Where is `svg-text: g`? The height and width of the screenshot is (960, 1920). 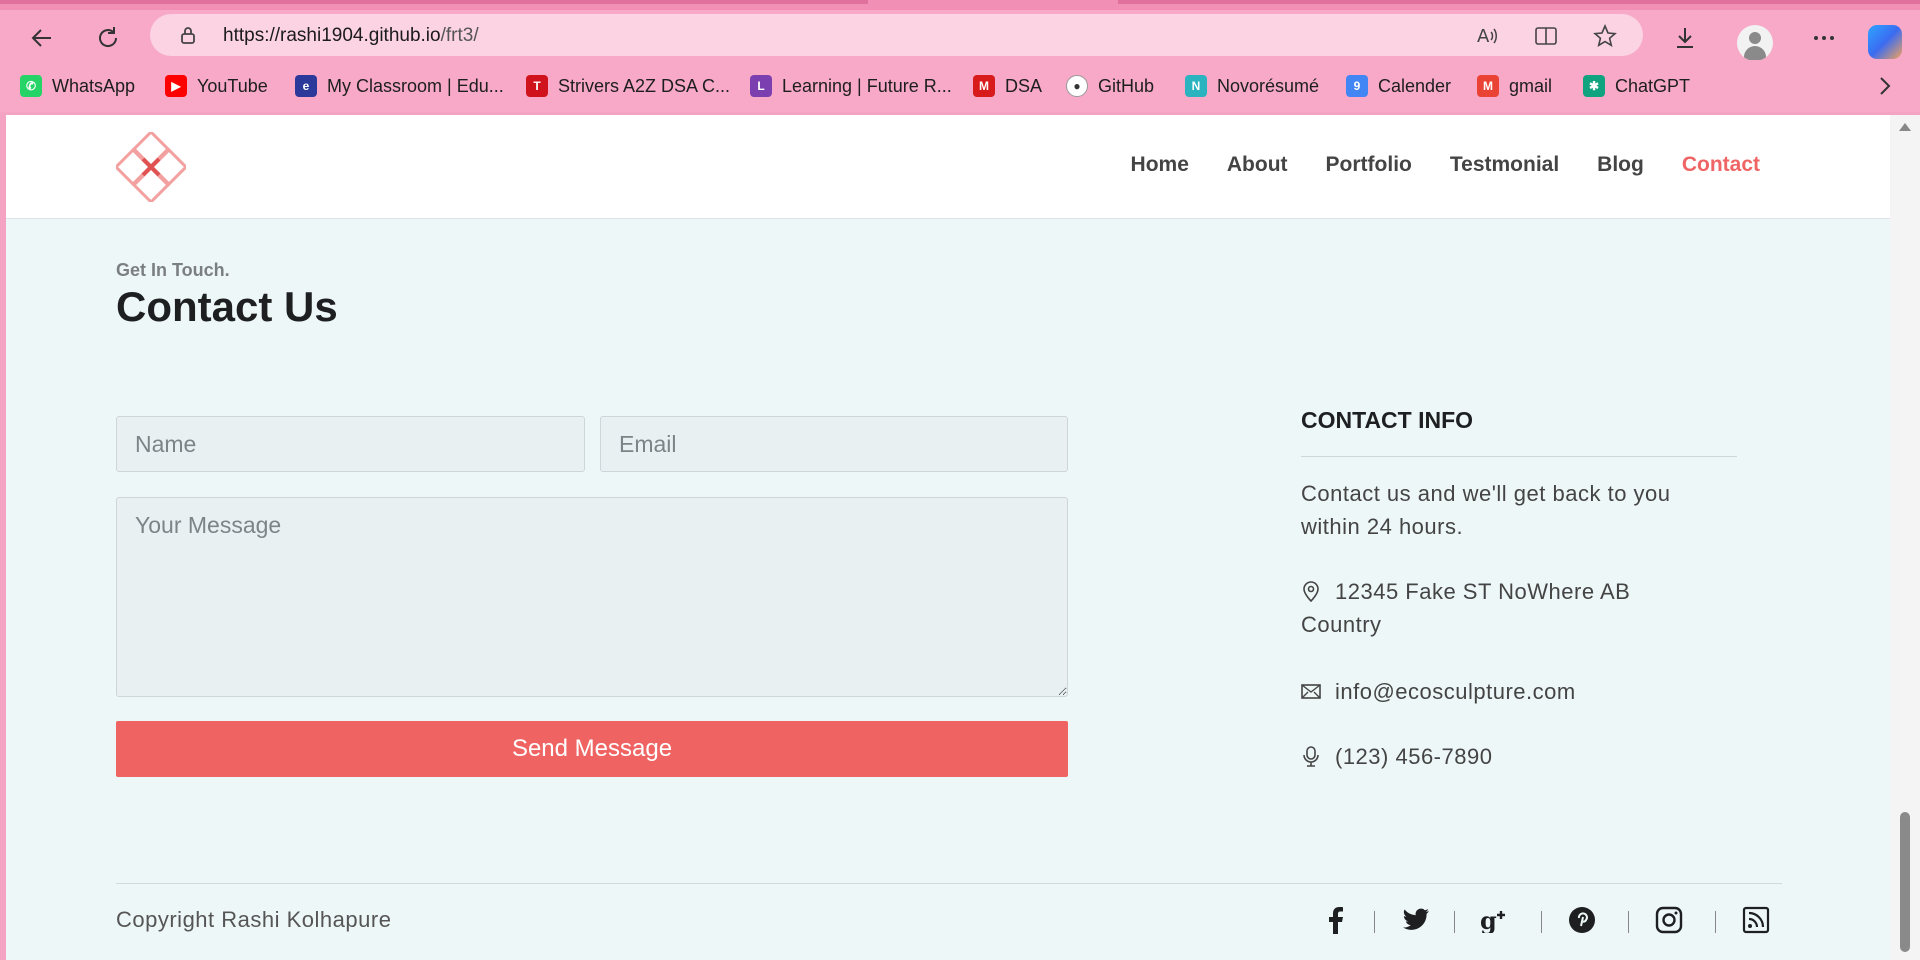 svg-text: g is located at coordinates (1488, 920).